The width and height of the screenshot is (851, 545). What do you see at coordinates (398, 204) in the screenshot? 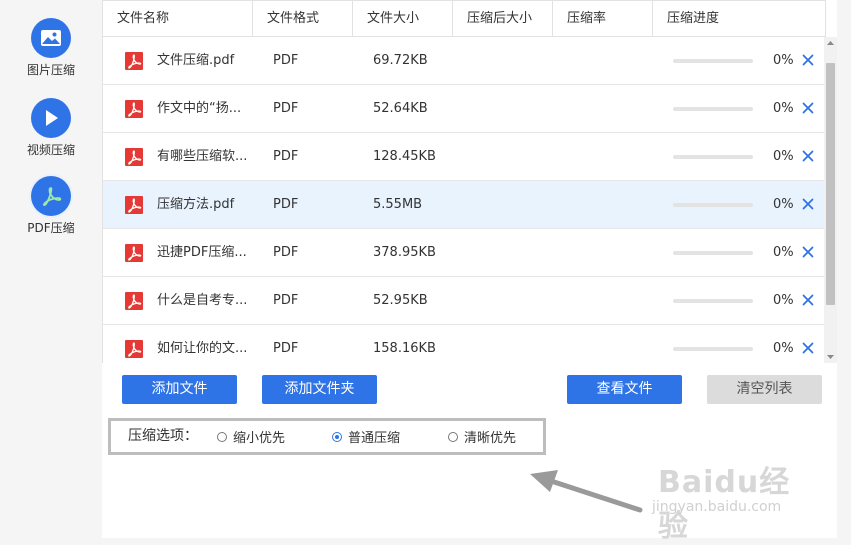
I see `file-size: 5.55MB` at bounding box center [398, 204].